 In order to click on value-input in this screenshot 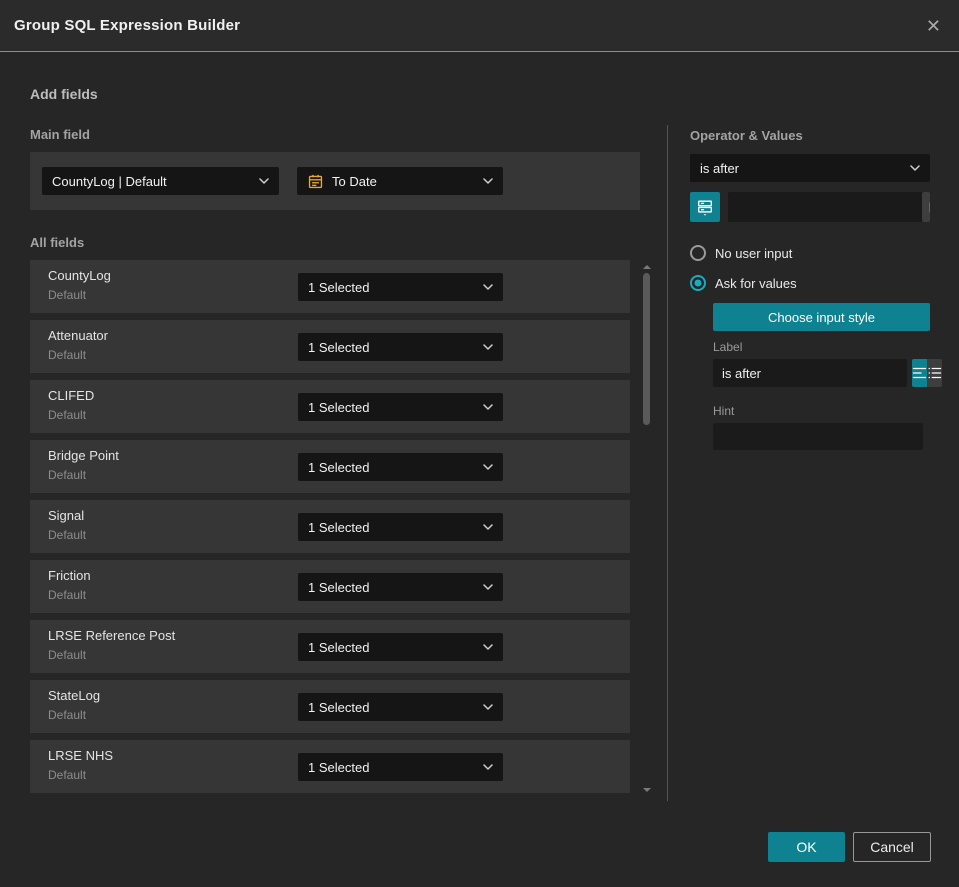, I will do `click(825, 207)`.